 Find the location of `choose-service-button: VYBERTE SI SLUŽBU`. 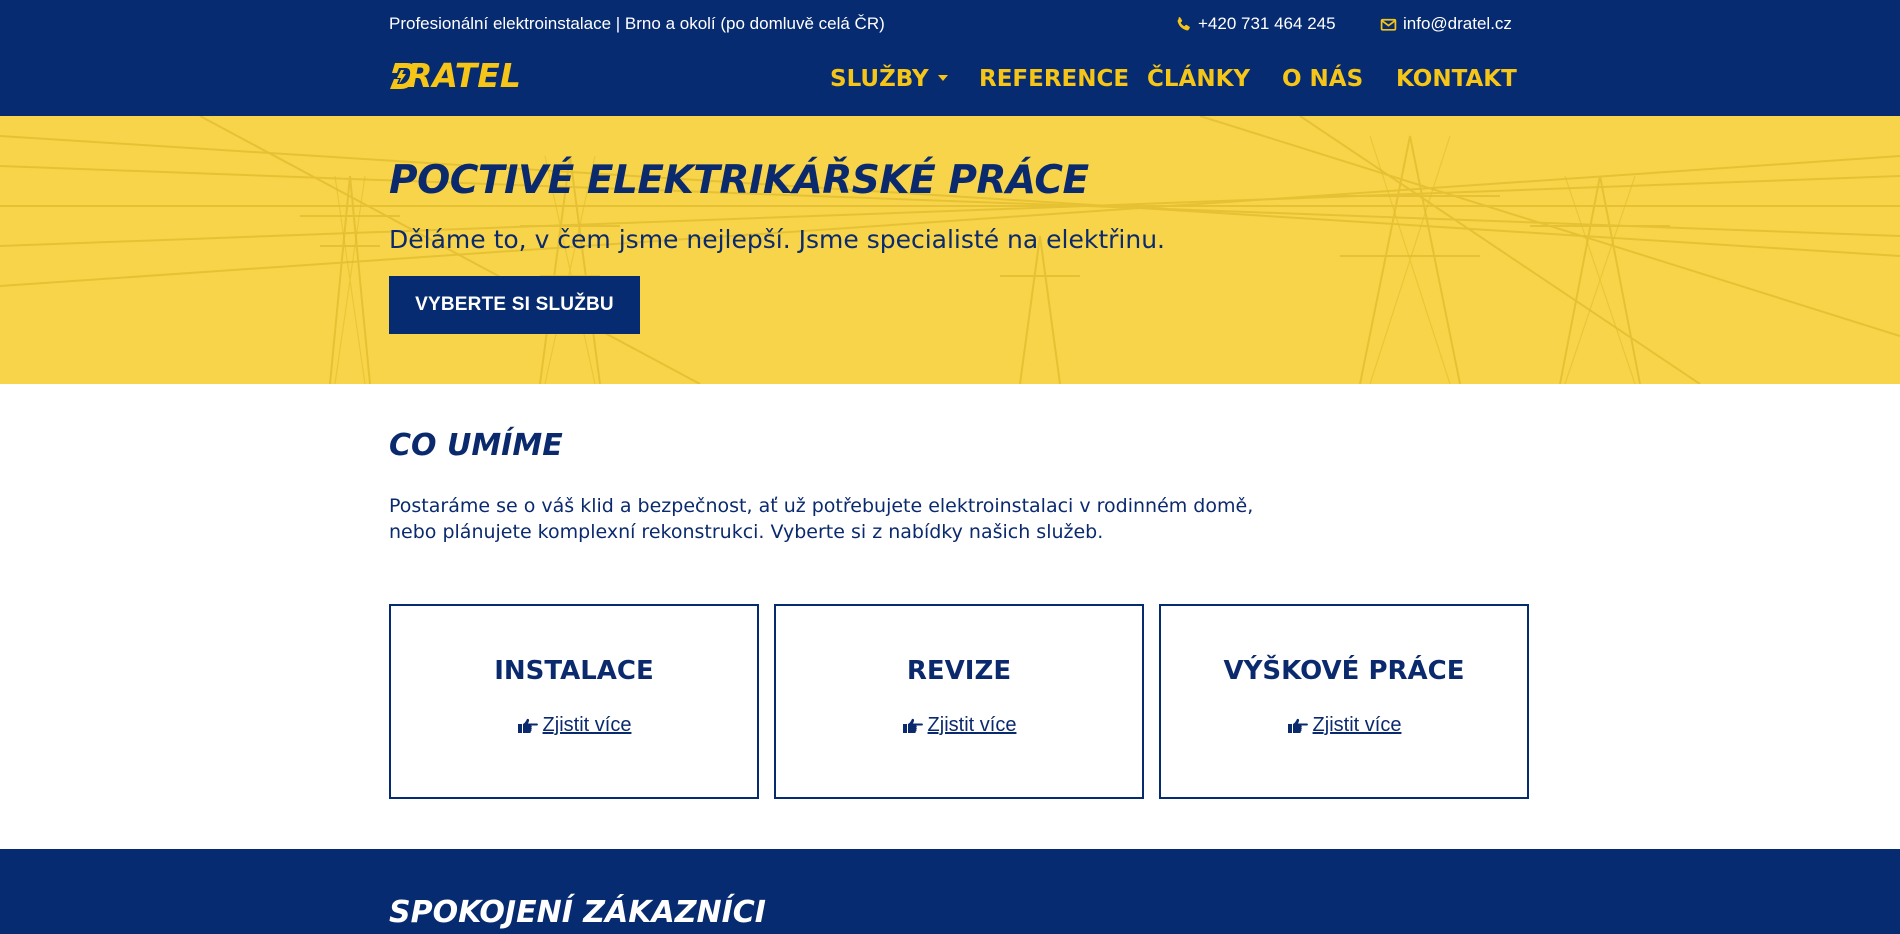

choose-service-button: VYBERTE SI SLUŽBU is located at coordinates (514, 305).